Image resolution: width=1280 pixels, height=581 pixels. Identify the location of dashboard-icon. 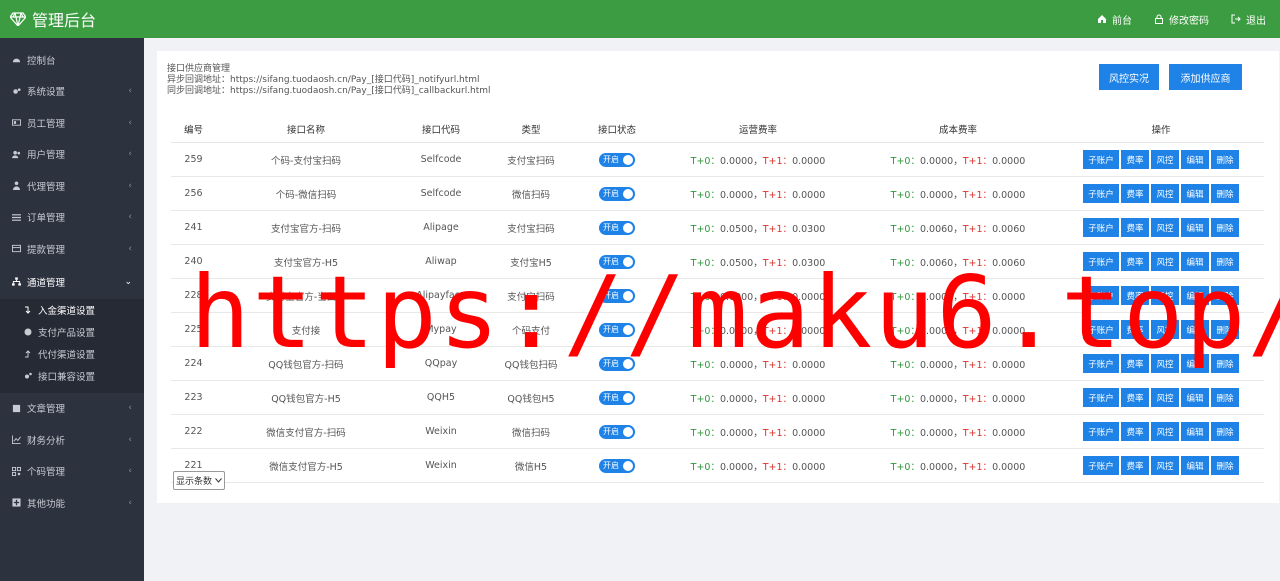
(16, 60).